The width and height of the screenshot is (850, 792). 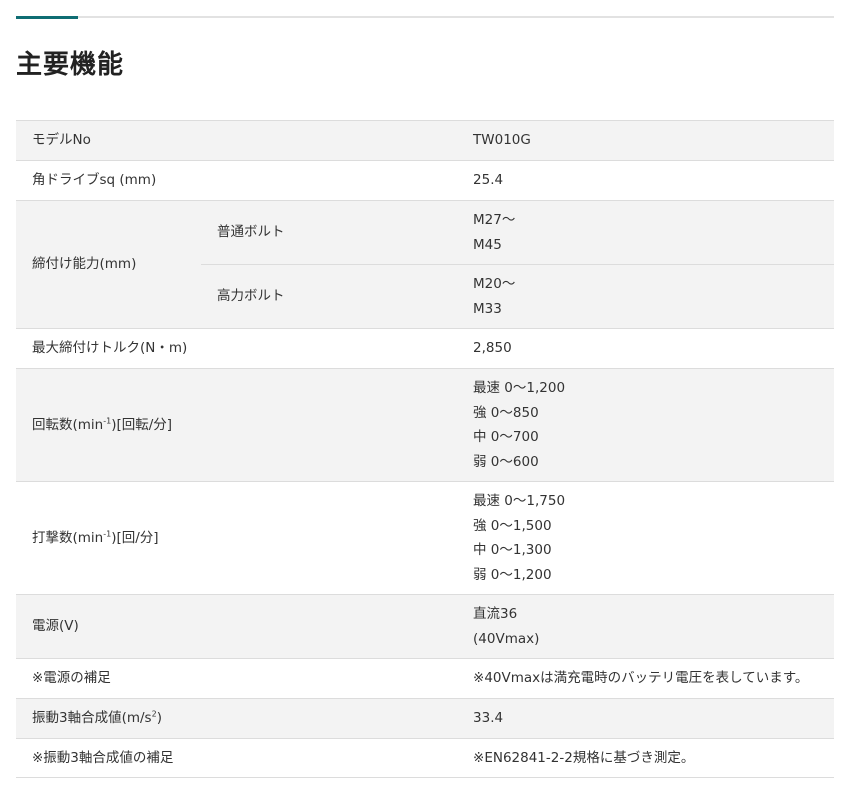 What do you see at coordinates (494, 284) in the screenshot?
I see `value-line: M20～` at bounding box center [494, 284].